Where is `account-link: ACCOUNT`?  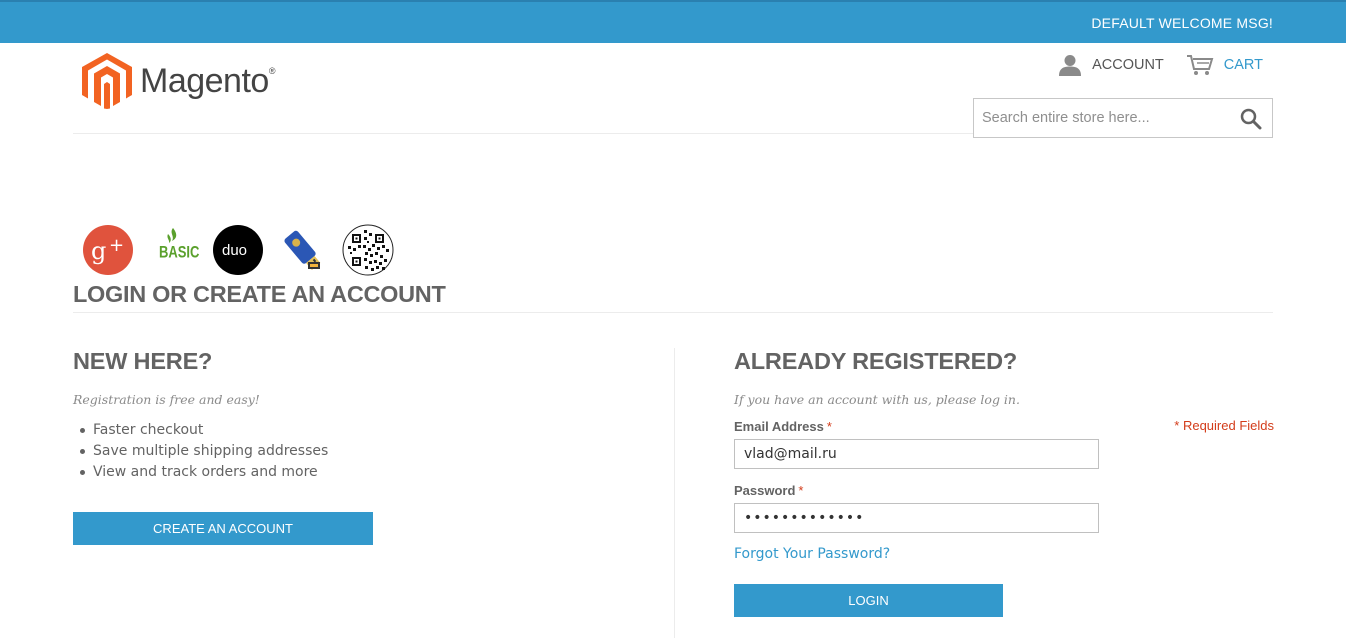
account-link: ACCOUNT is located at coordinates (1111, 65).